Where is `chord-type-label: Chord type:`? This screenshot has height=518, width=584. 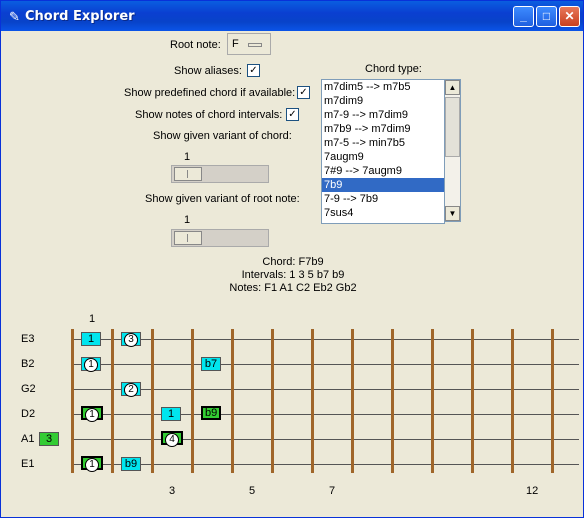 chord-type-label: Chord type: is located at coordinates (393, 69).